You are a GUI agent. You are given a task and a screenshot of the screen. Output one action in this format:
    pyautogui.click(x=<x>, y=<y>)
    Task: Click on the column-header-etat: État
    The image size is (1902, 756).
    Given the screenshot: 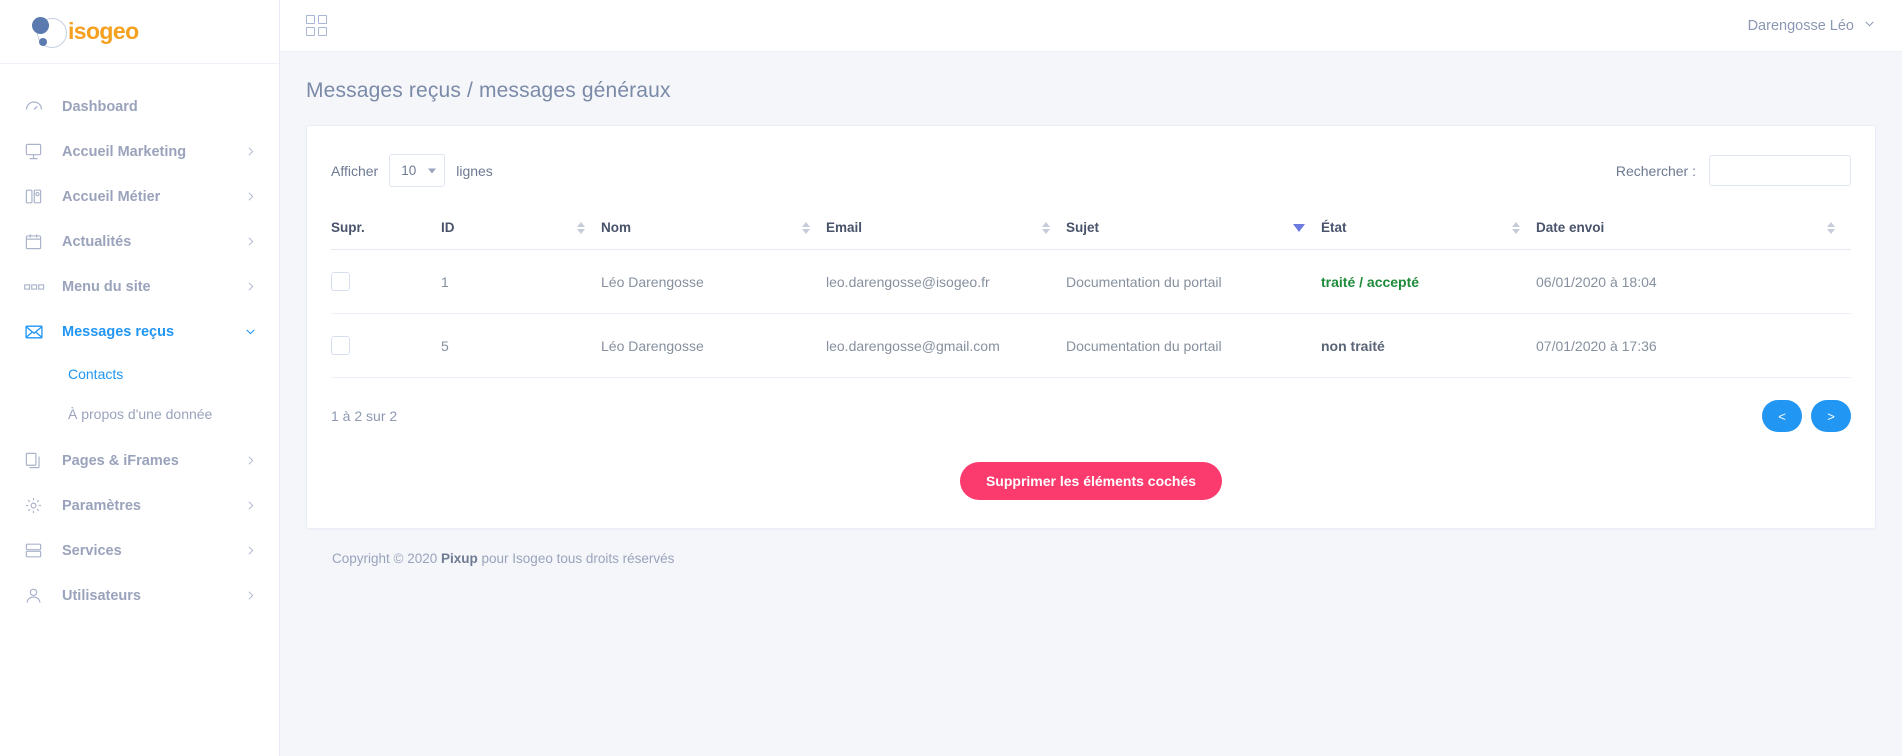 What is the action you would take?
    pyautogui.click(x=1428, y=228)
    